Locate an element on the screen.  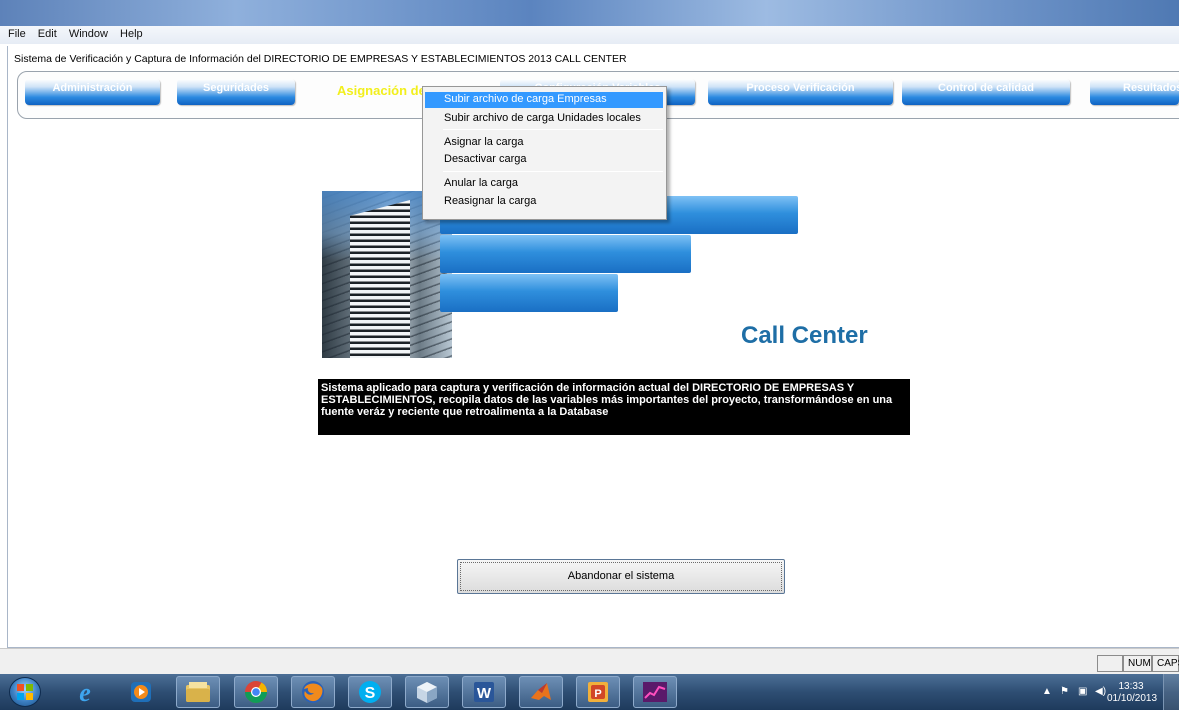
svg-text: S is located at coordinates (370, 693).